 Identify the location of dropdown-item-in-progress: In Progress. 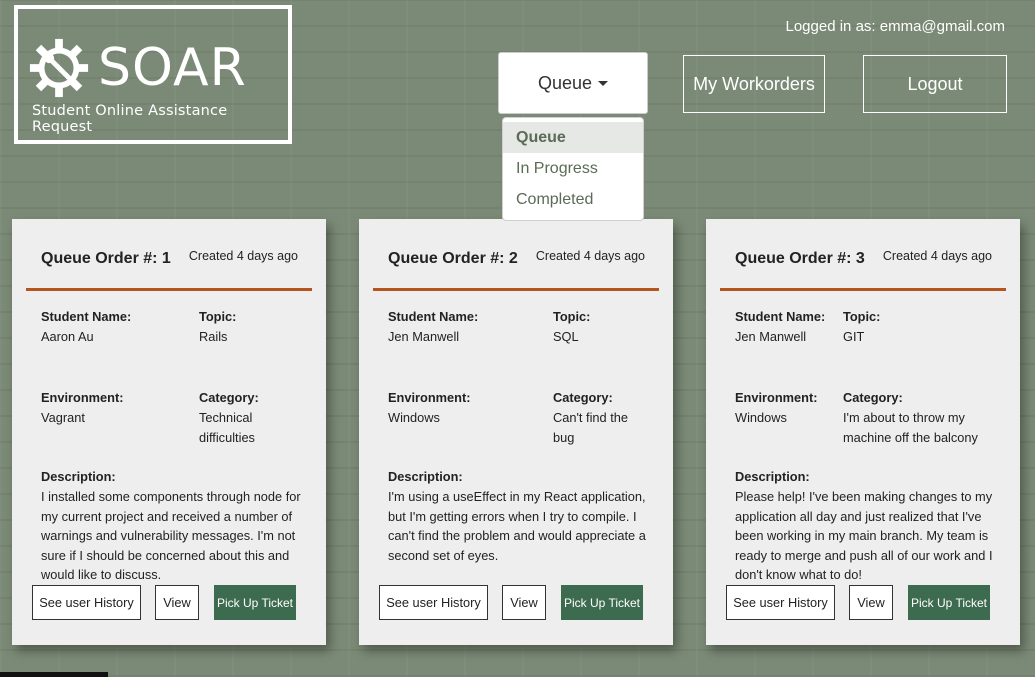
(573, 168).